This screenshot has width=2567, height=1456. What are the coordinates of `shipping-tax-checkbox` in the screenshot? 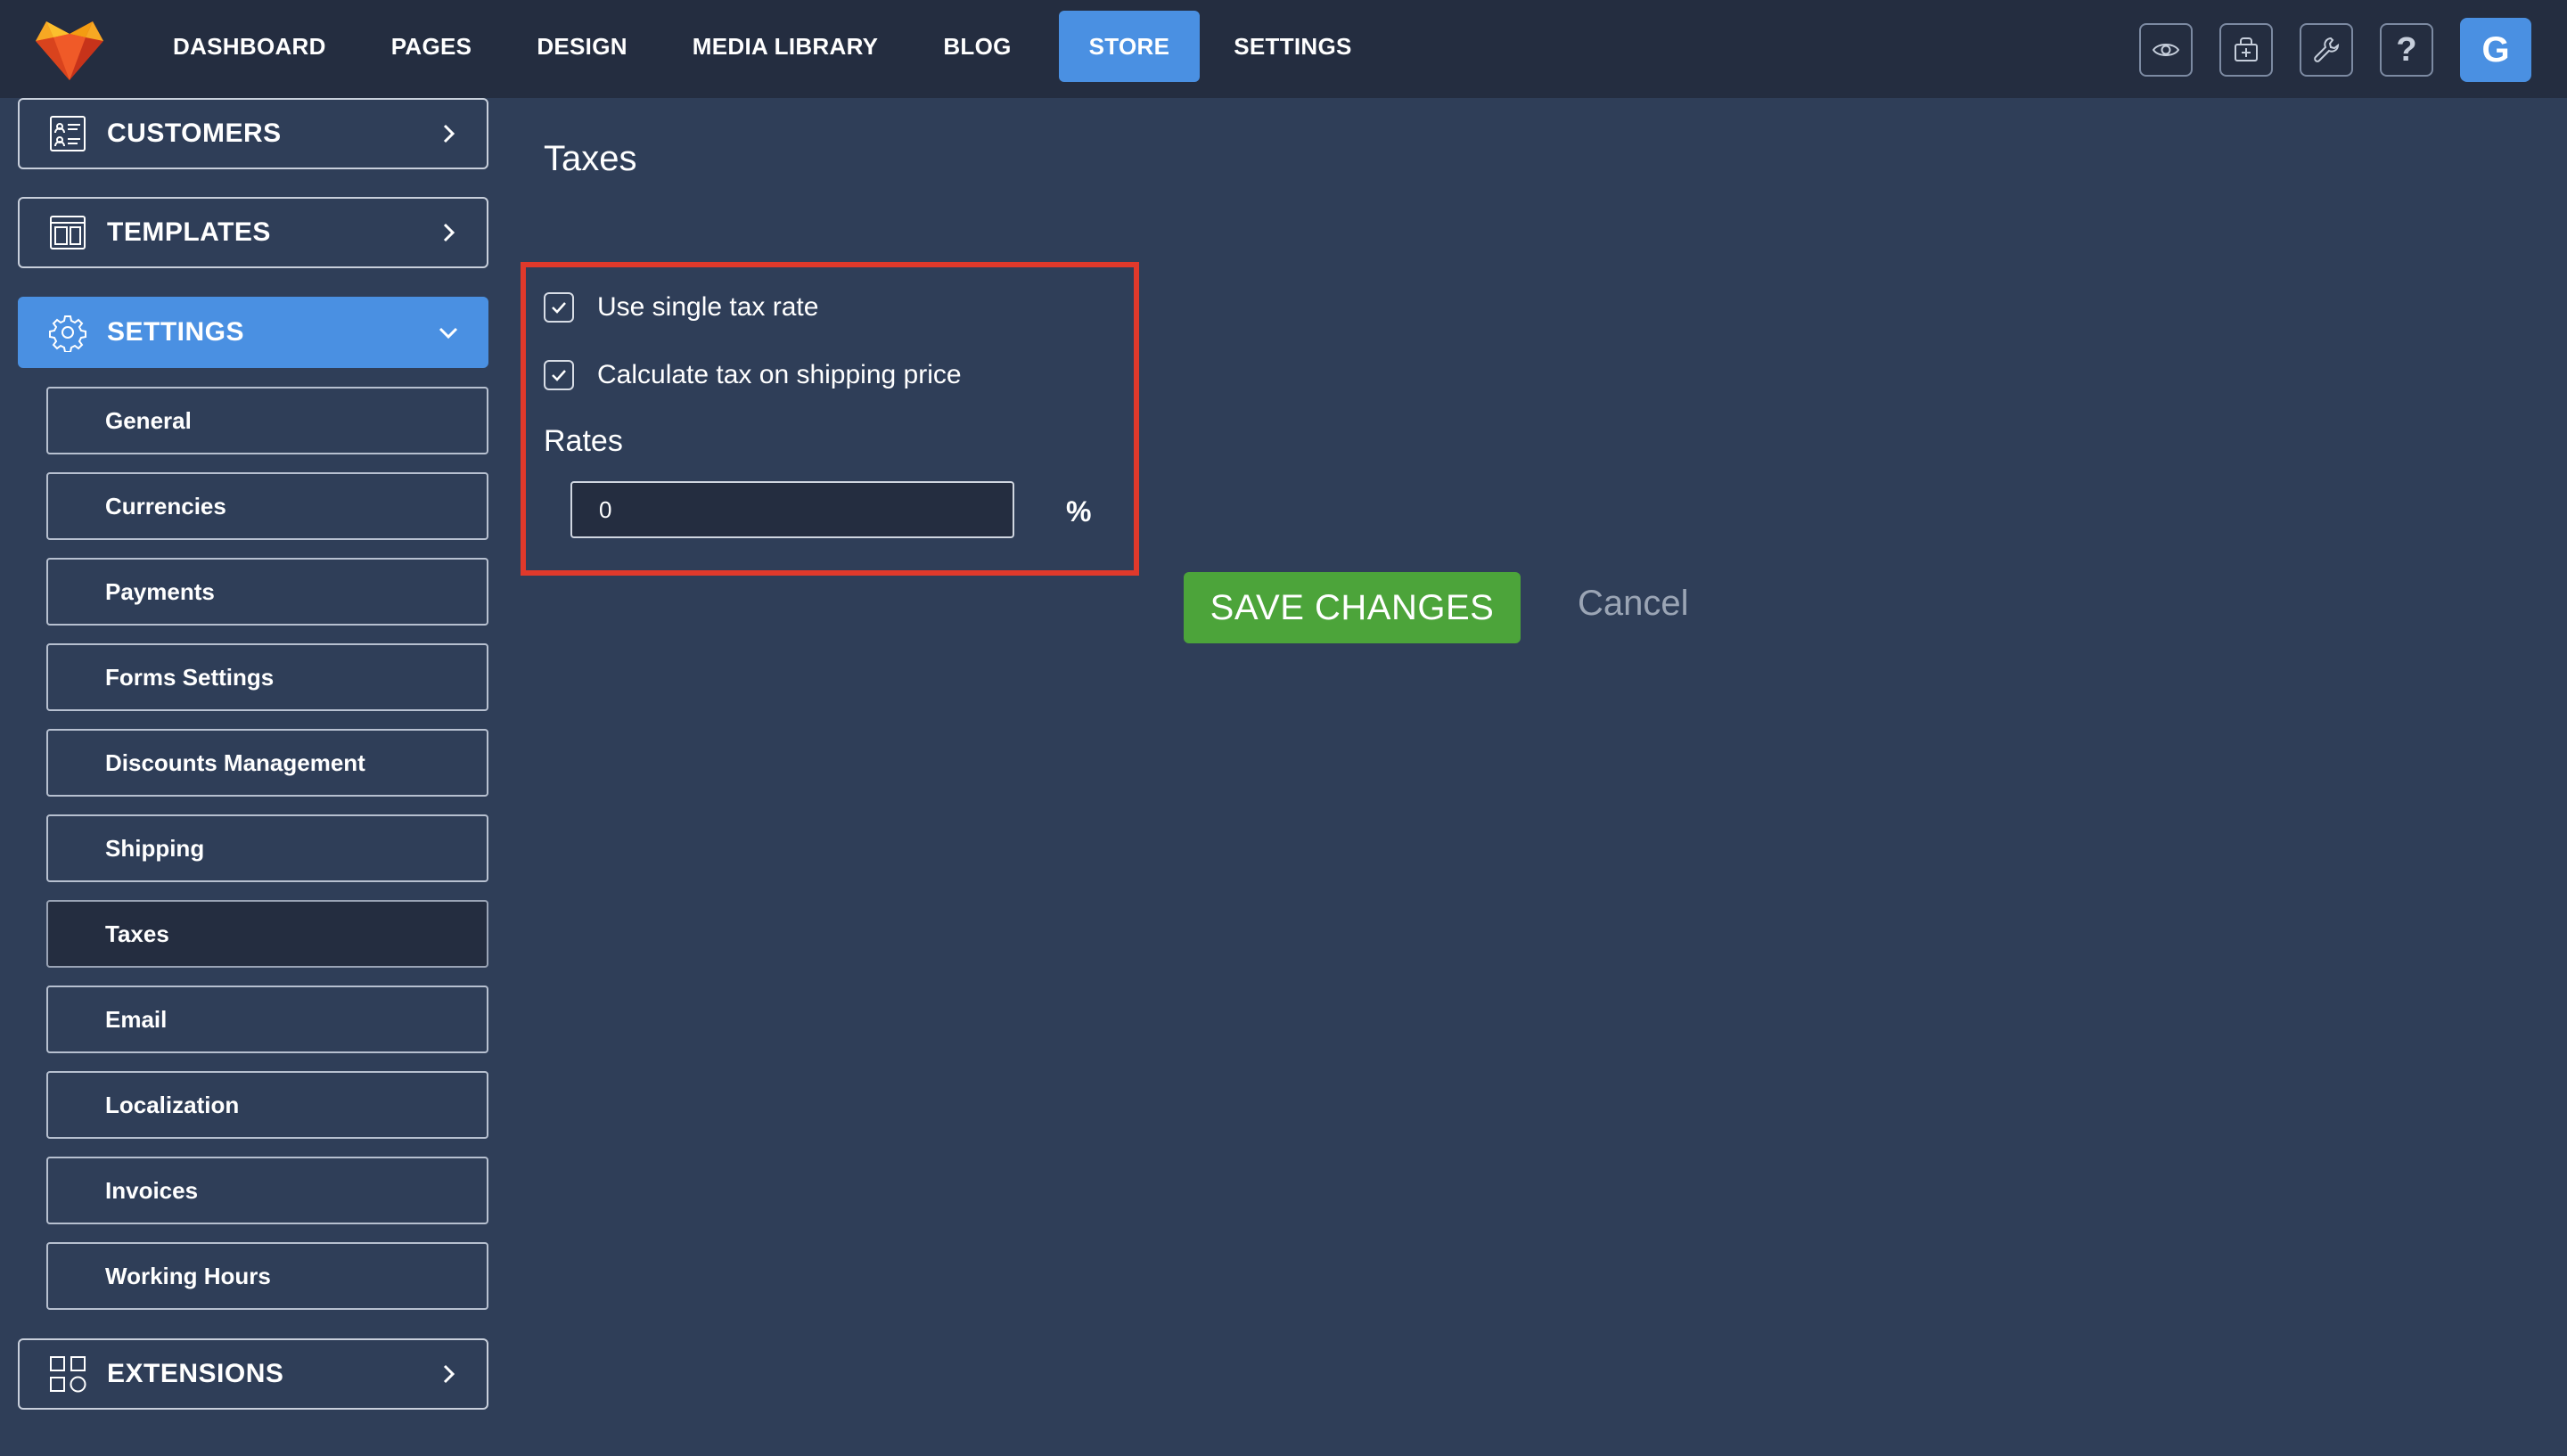 It's located at (559, 375).